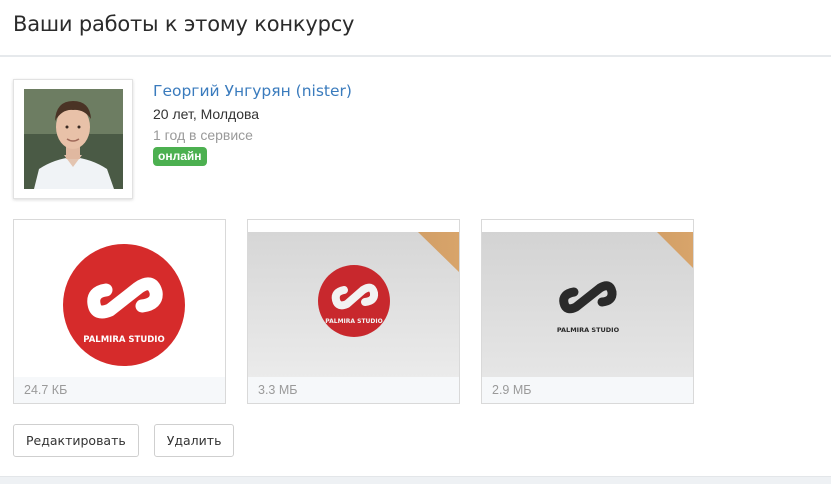  I want to click on work-file-size: 3.3 МБ, so click(353, 390).